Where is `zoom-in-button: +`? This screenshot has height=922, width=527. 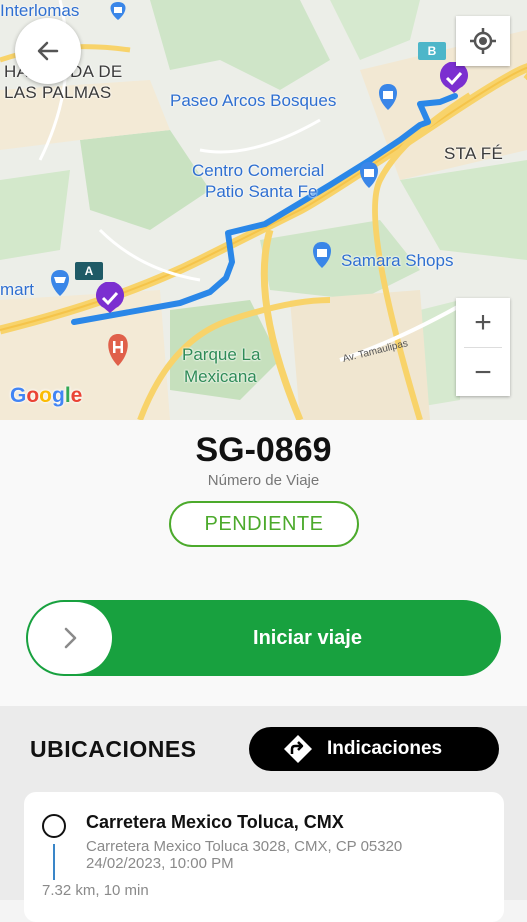
zoom-in-button: + is located at coordinates (483, 322).